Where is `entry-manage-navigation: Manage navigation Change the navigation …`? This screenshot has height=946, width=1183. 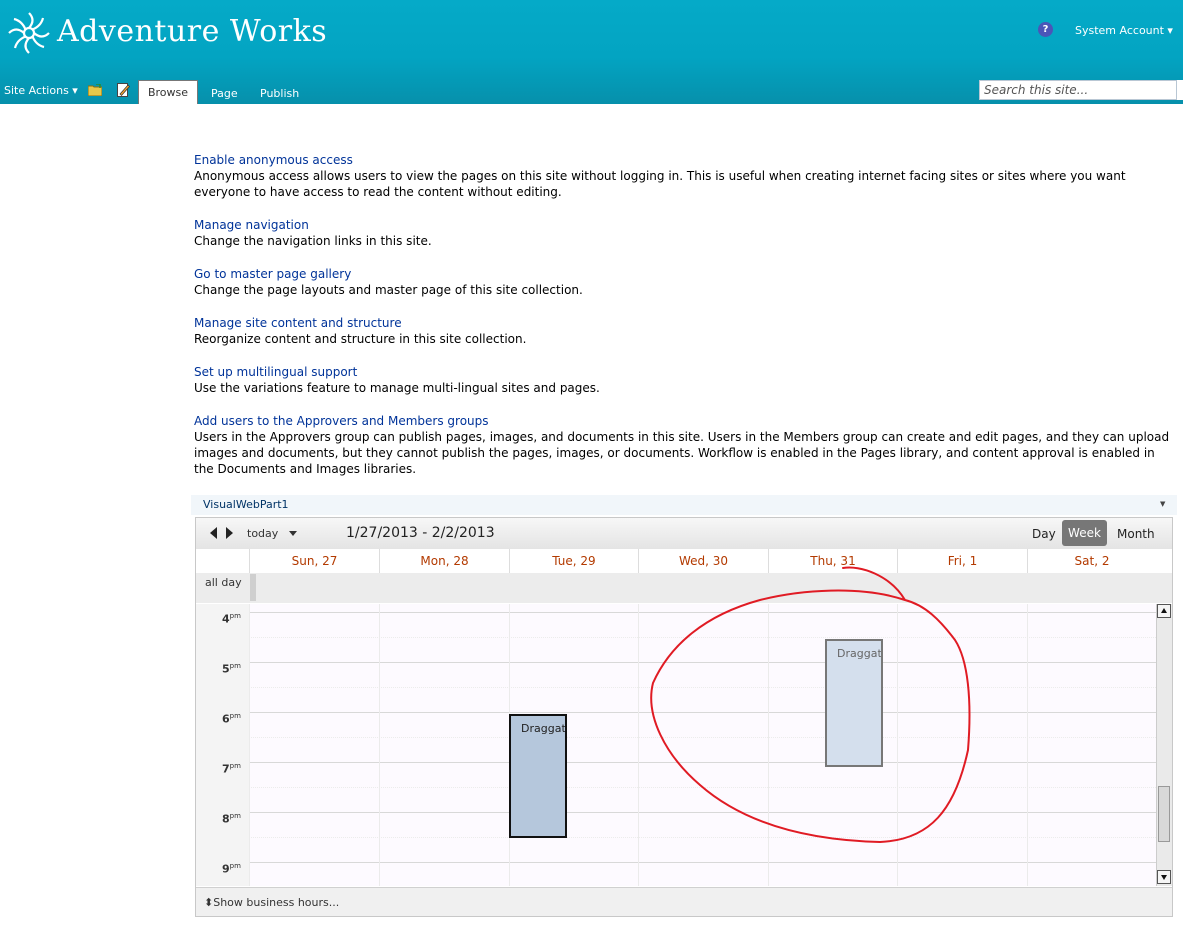
entry-manage-navigation: Manage navigation Change the navigation … is located at coordinates (684, 233).